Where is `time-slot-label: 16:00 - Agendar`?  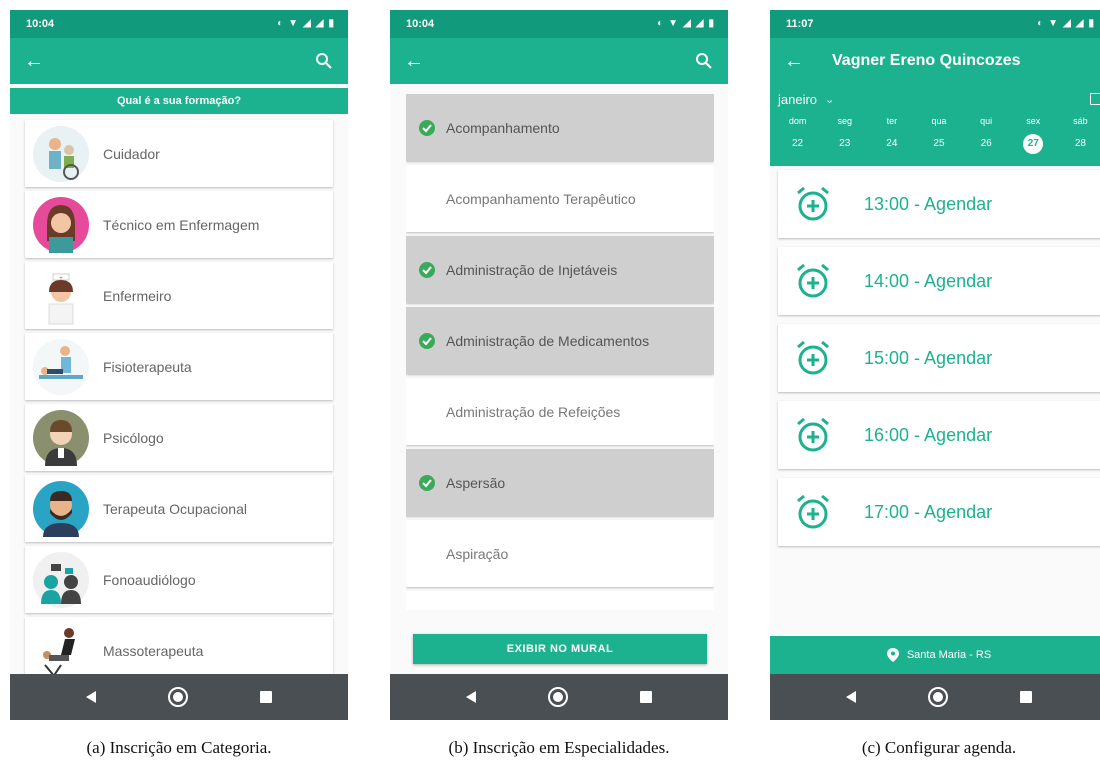
time-slot-label: 16:00 - Agendar is located at coordinates (928, 434).